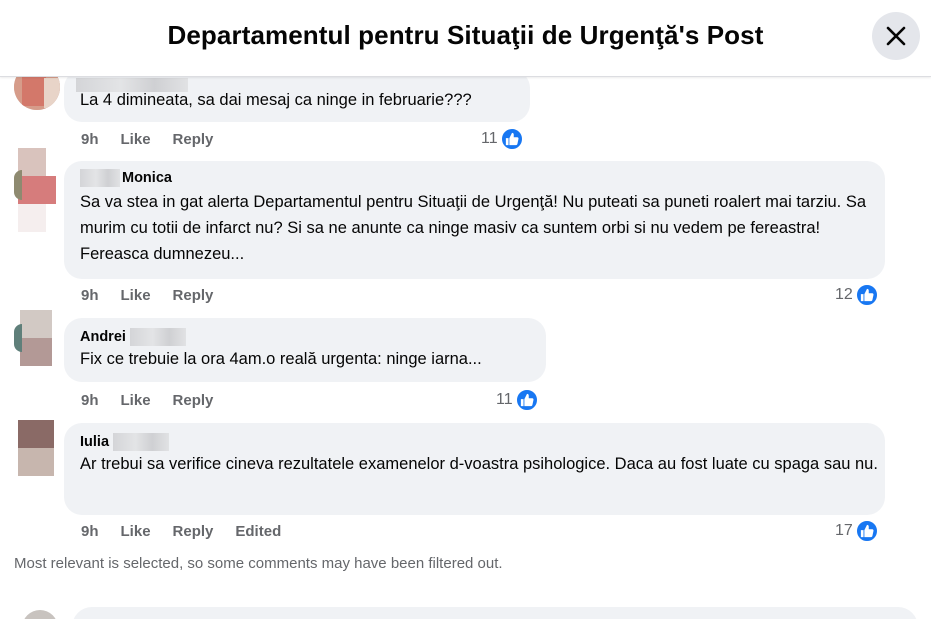 The image size is (931, 619). Describe the element at coordinates (844, 530) in the screenshot. I see `reaction-number: 17` at that location.